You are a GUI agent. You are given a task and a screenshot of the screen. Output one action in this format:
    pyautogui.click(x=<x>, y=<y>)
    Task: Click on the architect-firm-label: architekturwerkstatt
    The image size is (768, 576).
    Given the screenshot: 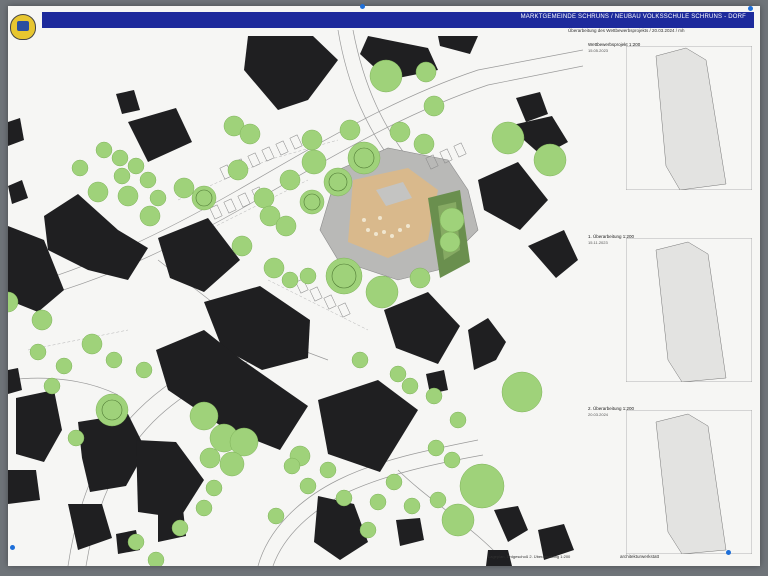 What is the action you would take?
    pyautogui.click(x=640, y=556)
    